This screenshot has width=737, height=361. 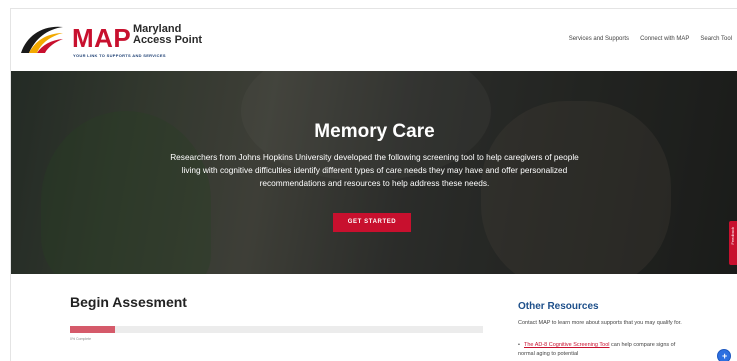 What do you see at coordinates (599, 39) in the screenshot?
I see `nav-services-and-supports: Services and Supports` at bounding box center [599, 39].